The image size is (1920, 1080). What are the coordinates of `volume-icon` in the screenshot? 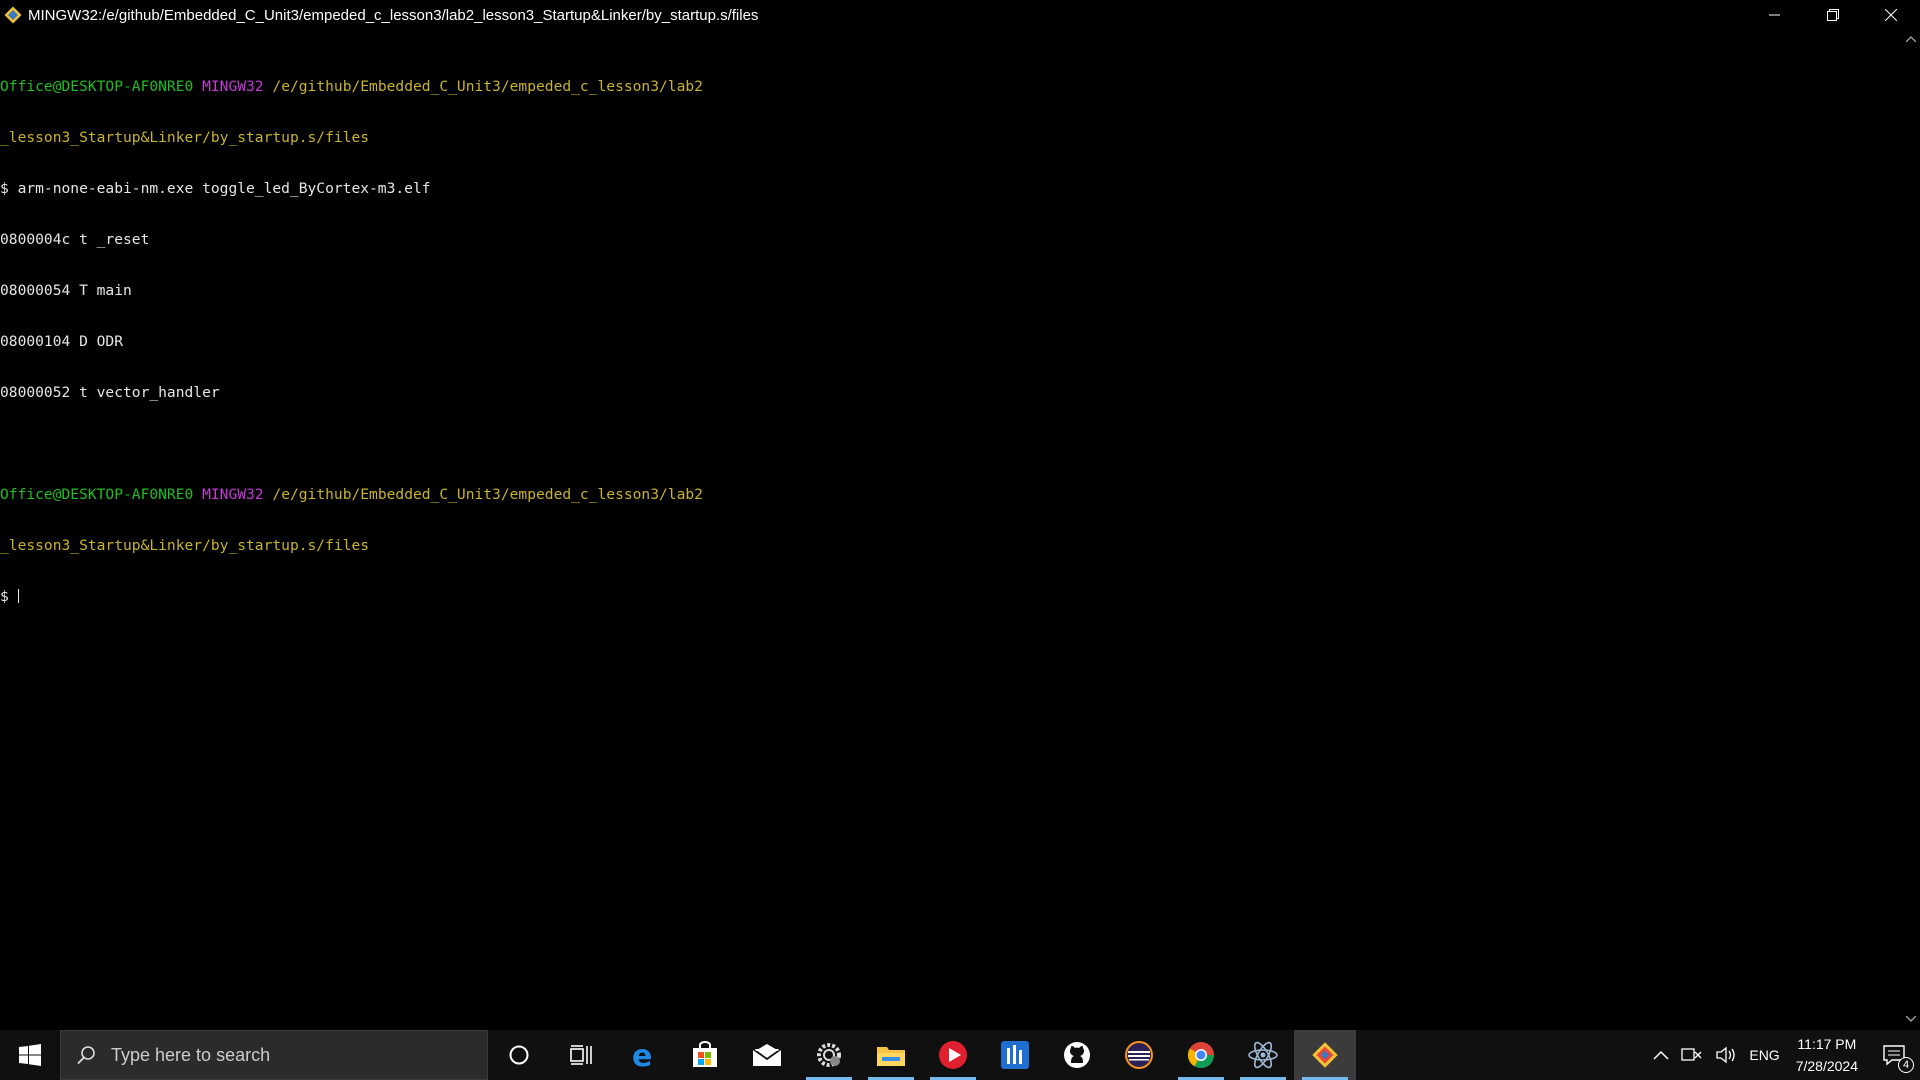 It's located at (1726, 1055).